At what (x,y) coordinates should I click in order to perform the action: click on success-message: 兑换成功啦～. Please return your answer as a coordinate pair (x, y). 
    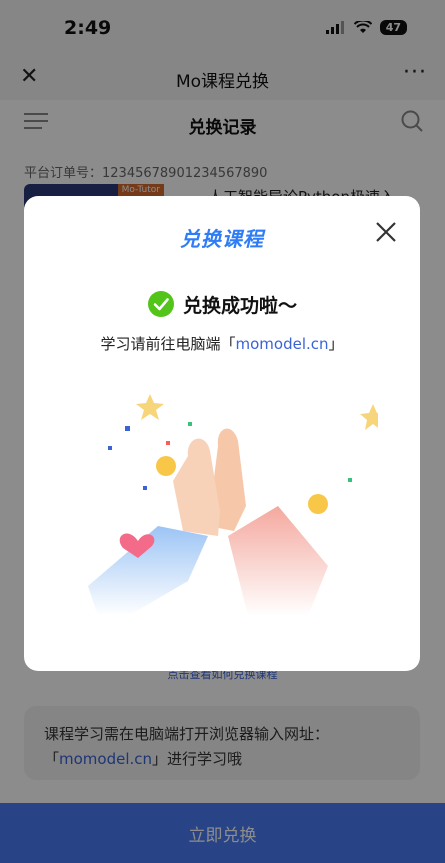
    Looking at the image, I should click on (239, 305).